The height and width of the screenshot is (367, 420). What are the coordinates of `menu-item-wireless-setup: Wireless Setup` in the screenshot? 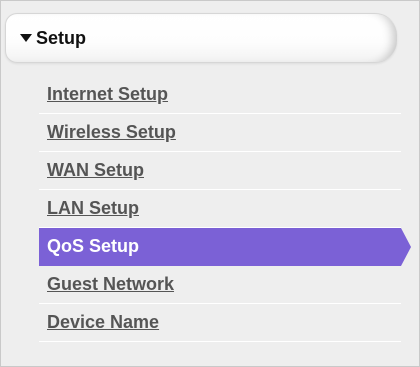 It's located at (220, 133).